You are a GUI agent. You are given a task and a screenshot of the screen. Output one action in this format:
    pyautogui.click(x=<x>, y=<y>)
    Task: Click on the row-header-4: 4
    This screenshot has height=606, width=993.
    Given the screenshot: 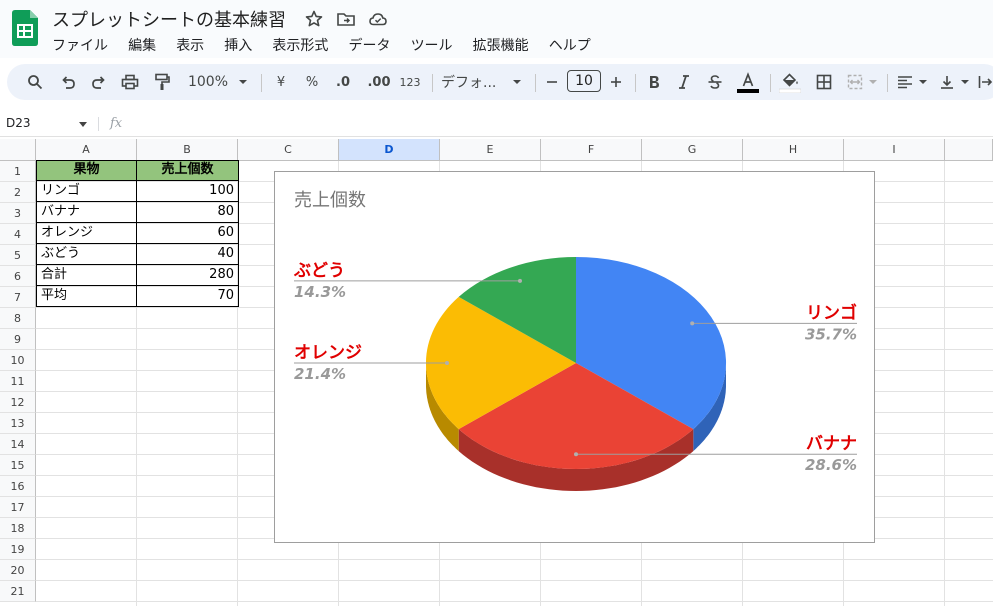 What is the action you would take?
    pyautogui.click(x=18, y=234)
    